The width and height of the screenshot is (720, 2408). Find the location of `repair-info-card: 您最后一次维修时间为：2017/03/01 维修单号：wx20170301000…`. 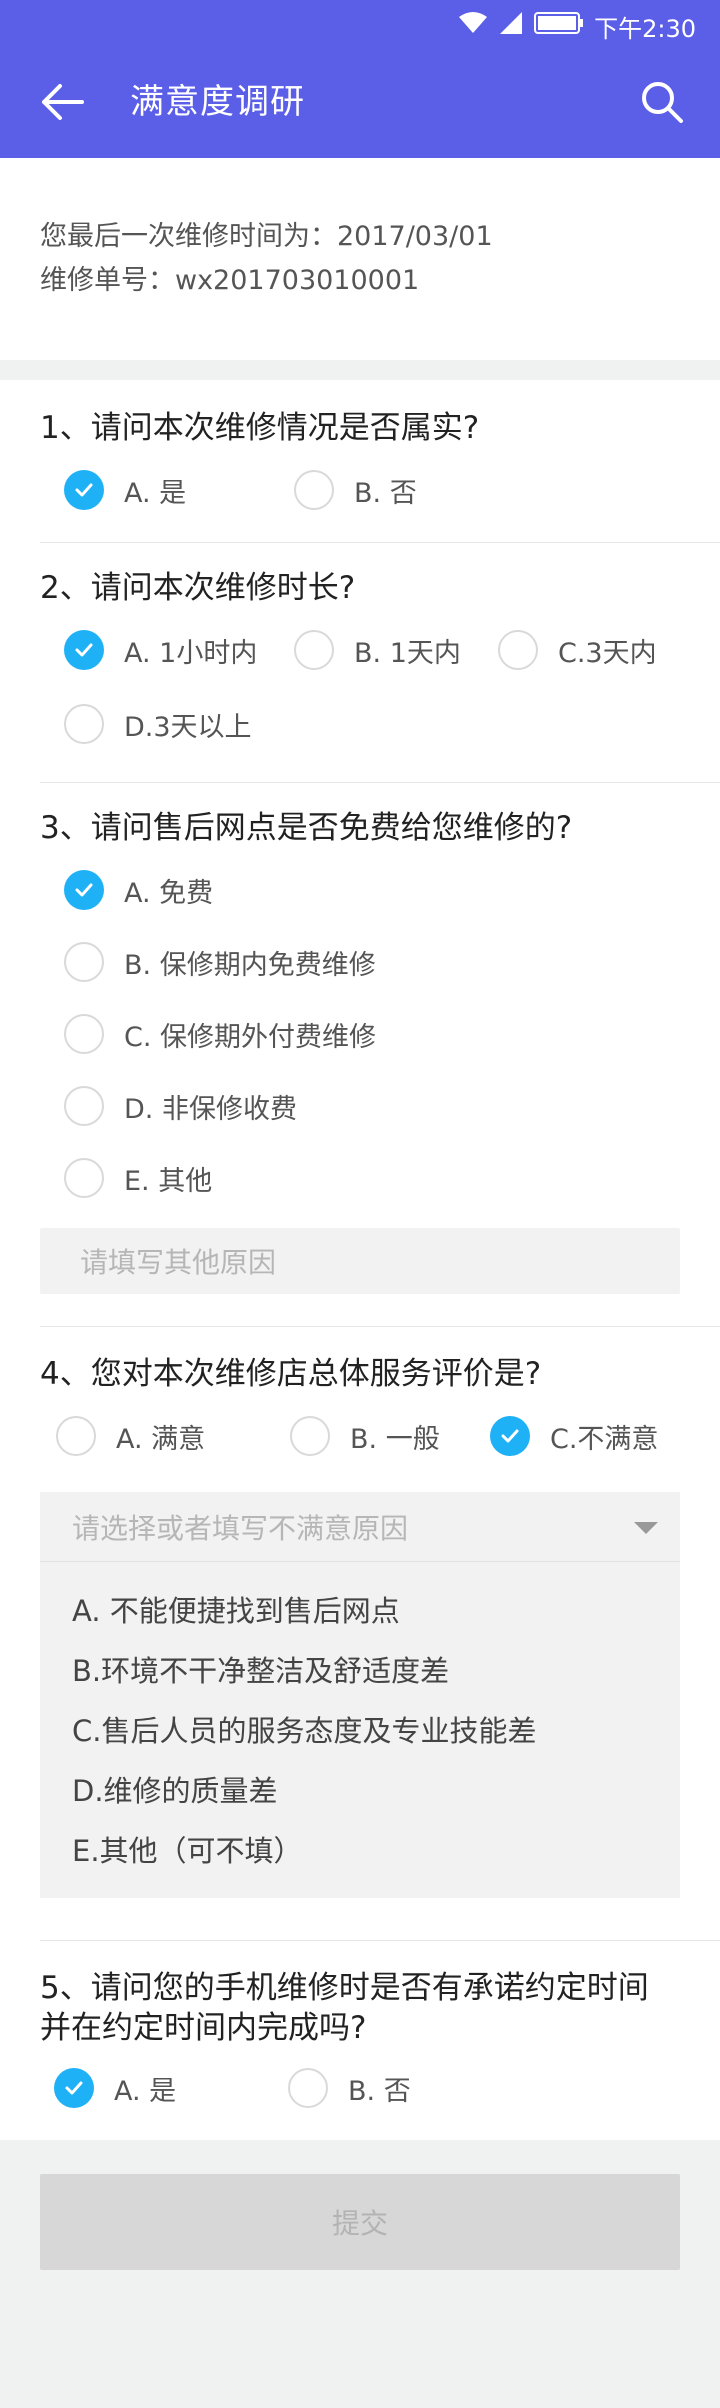

repair-info-card: 您最后一次维修时间为：2017/03/01 维修单号：wx20170301000… is located at coordinates (360, 259).